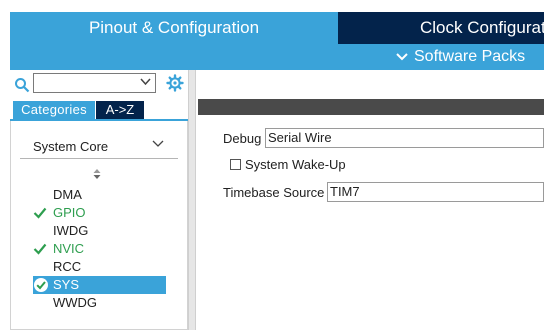 Image resolution: width=544 pixels, height=330 pixels. Describe the element at coordinates (71, 146) in the screenshot. I see `category-label: System Core` at that location.